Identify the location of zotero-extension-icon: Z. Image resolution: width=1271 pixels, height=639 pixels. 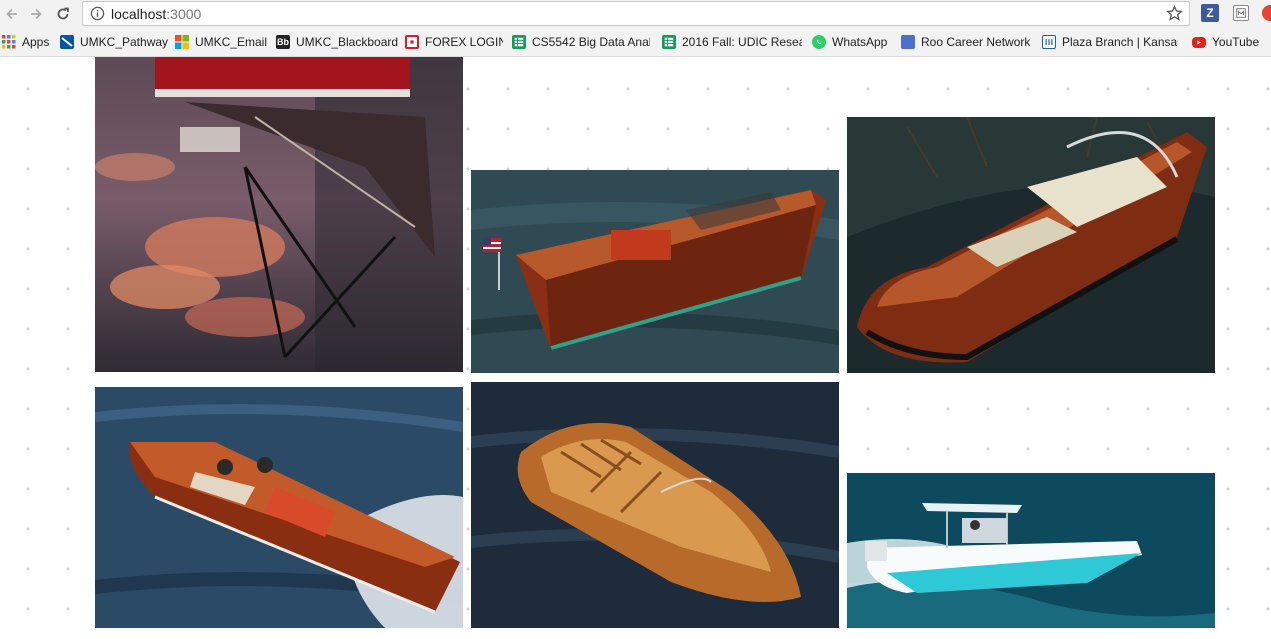
(1210, 13).